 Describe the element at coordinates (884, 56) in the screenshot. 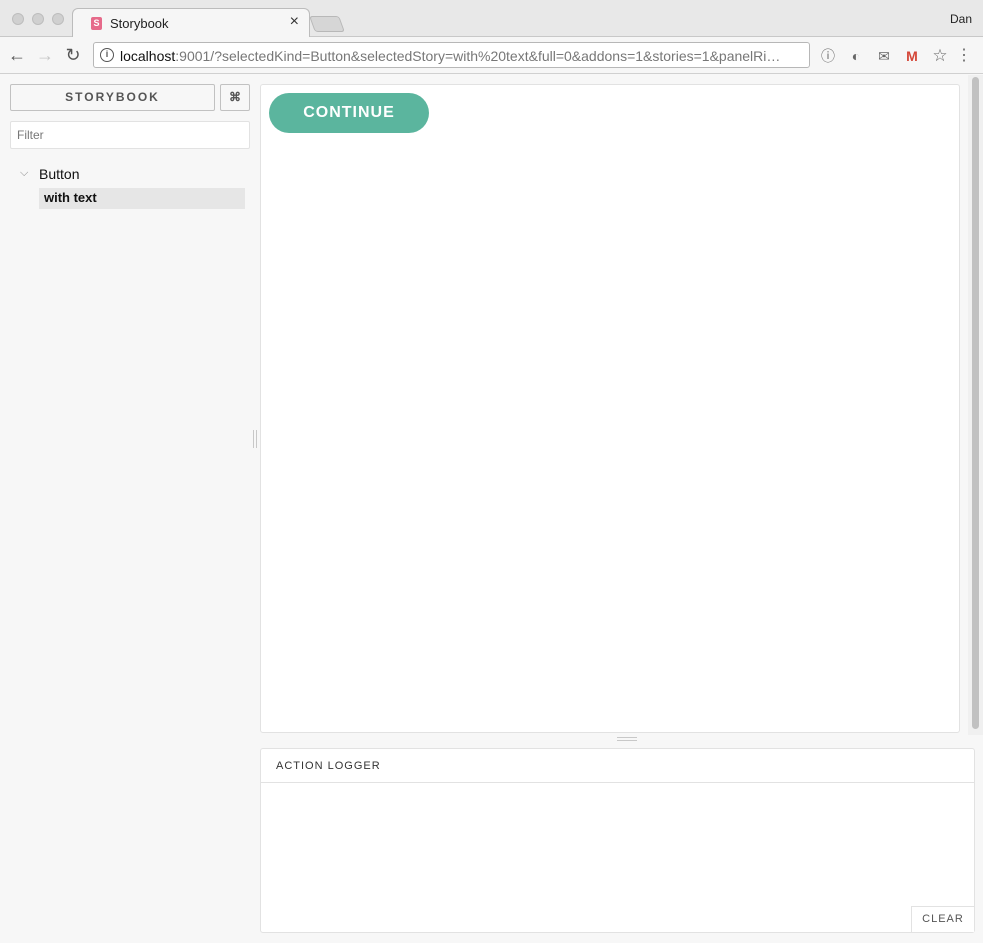

I see `mail-extension-icon: ✉` at that location.